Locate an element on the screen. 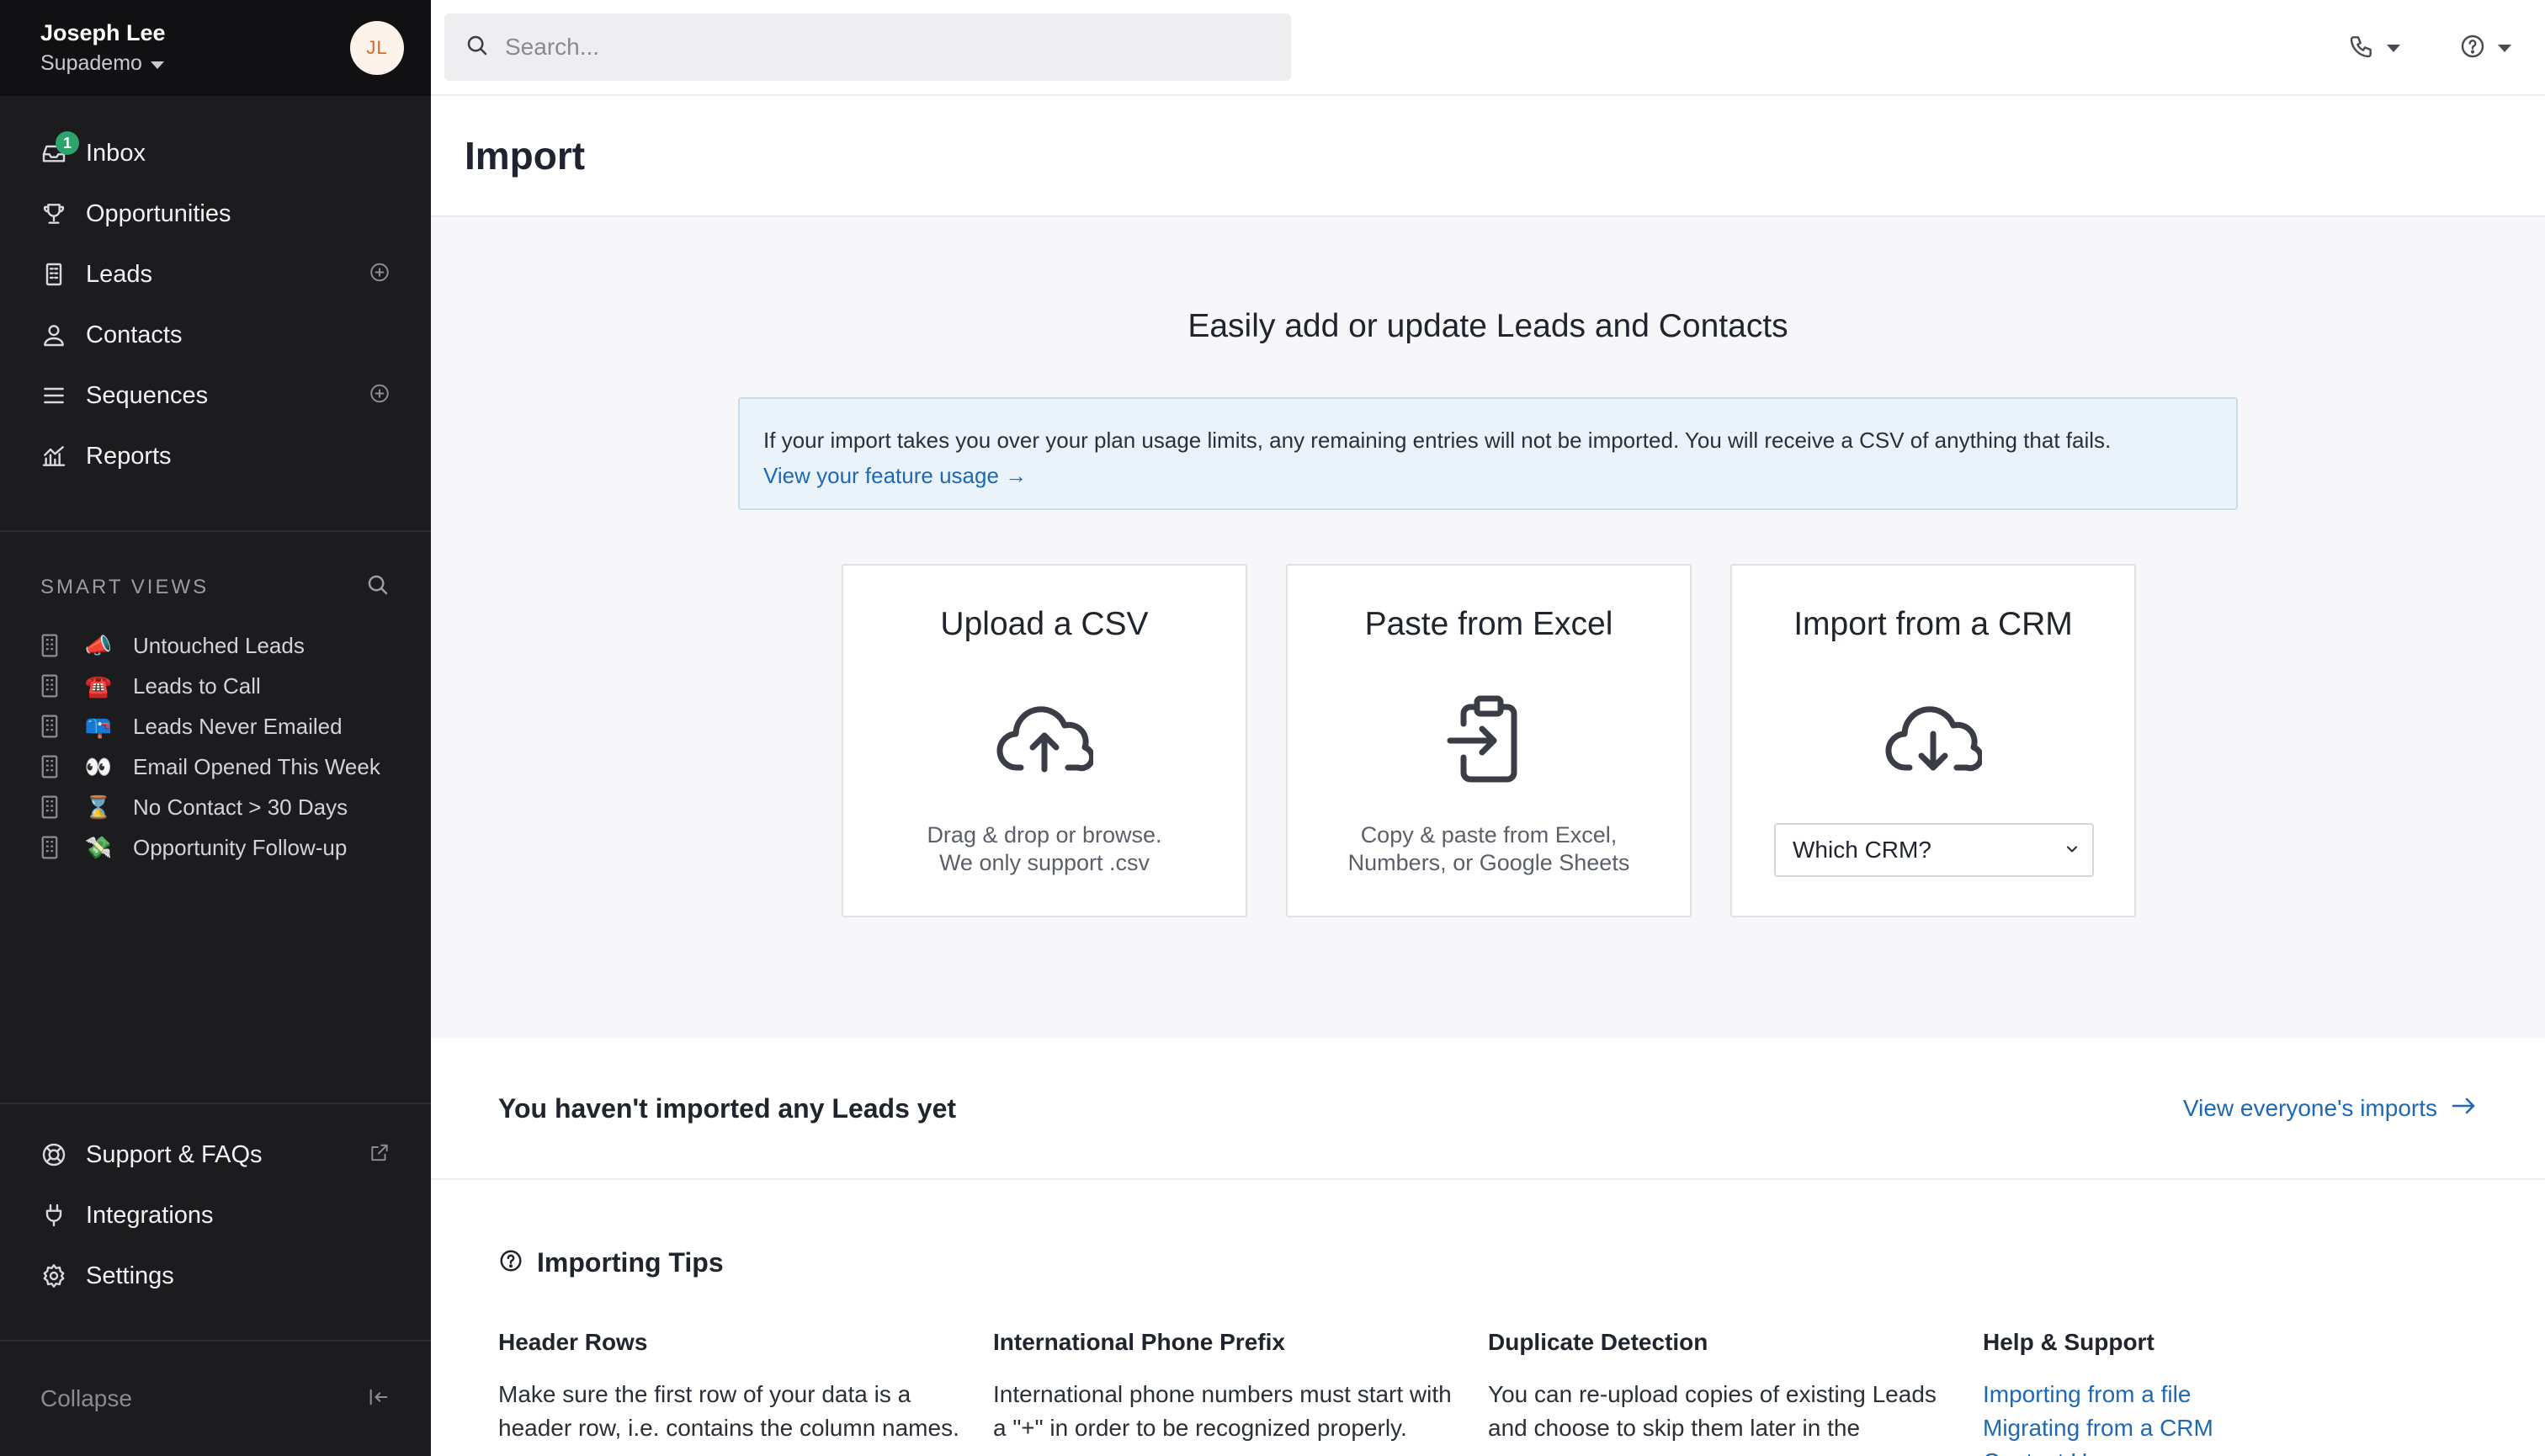  smart-view-emoji: 👀 is located at coordinates (98, 766).